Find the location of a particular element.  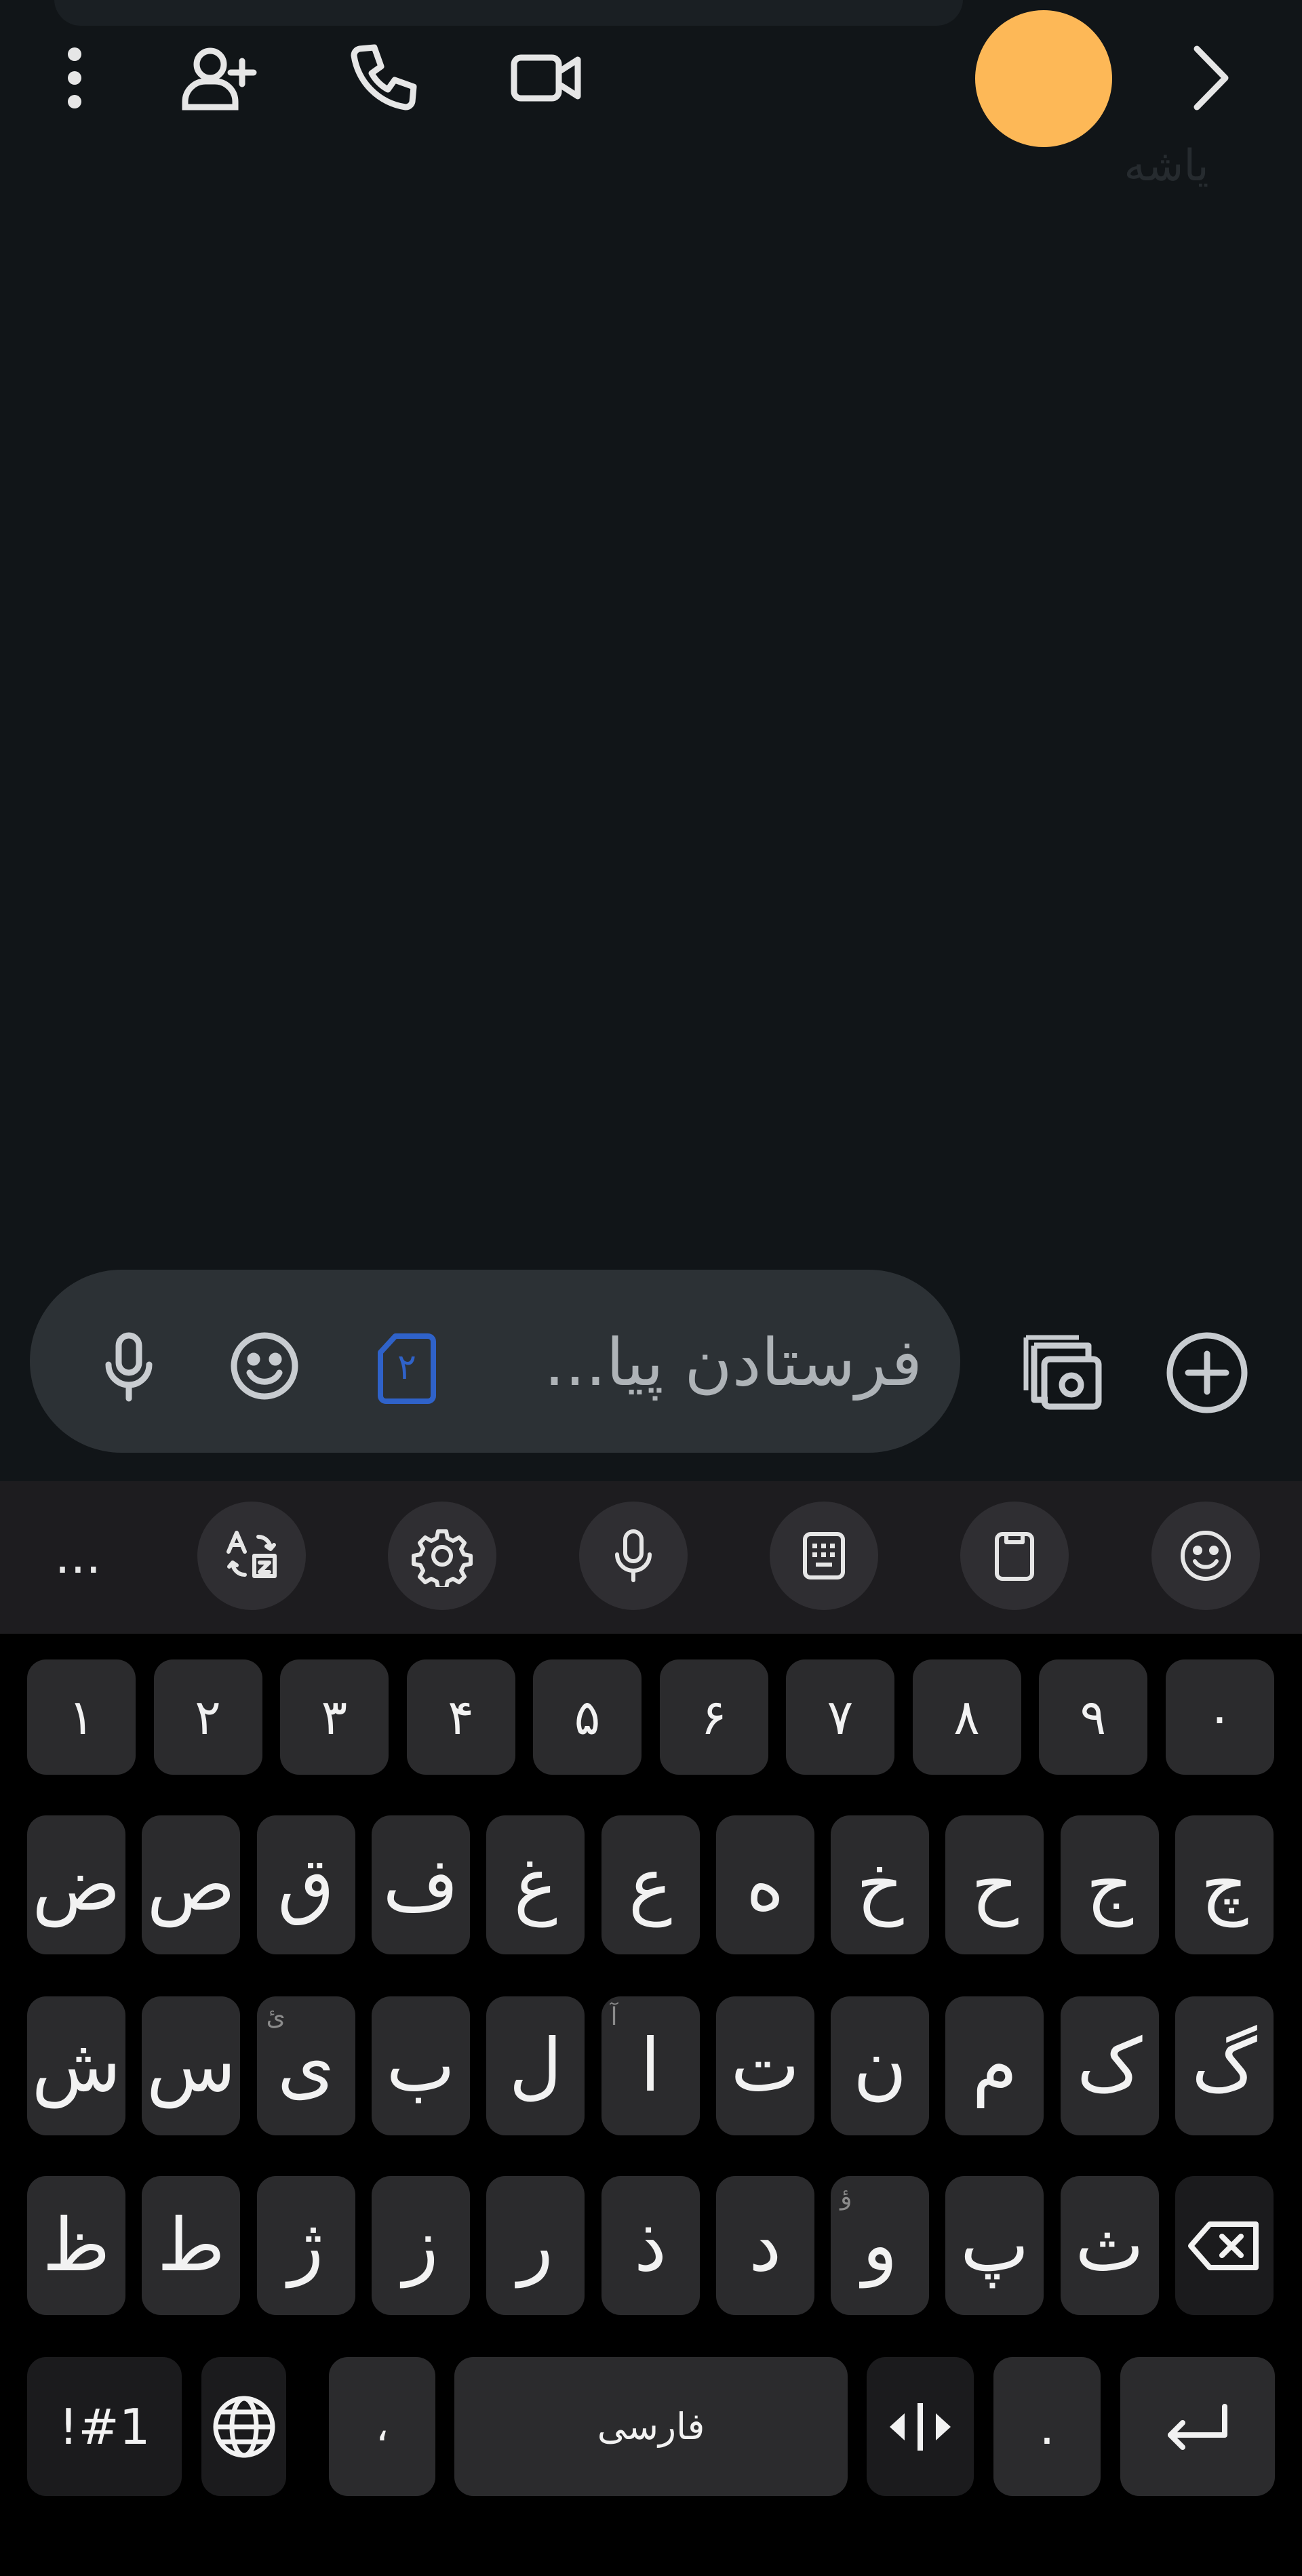

letter-key: ظ is located at coordinates (76, 2245).